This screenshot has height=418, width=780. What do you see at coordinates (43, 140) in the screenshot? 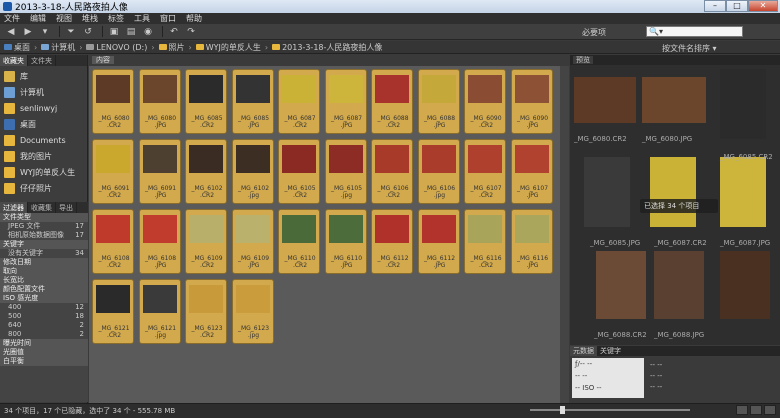
I see `favorite-documents: Documents` at bounding box center [43, 140].